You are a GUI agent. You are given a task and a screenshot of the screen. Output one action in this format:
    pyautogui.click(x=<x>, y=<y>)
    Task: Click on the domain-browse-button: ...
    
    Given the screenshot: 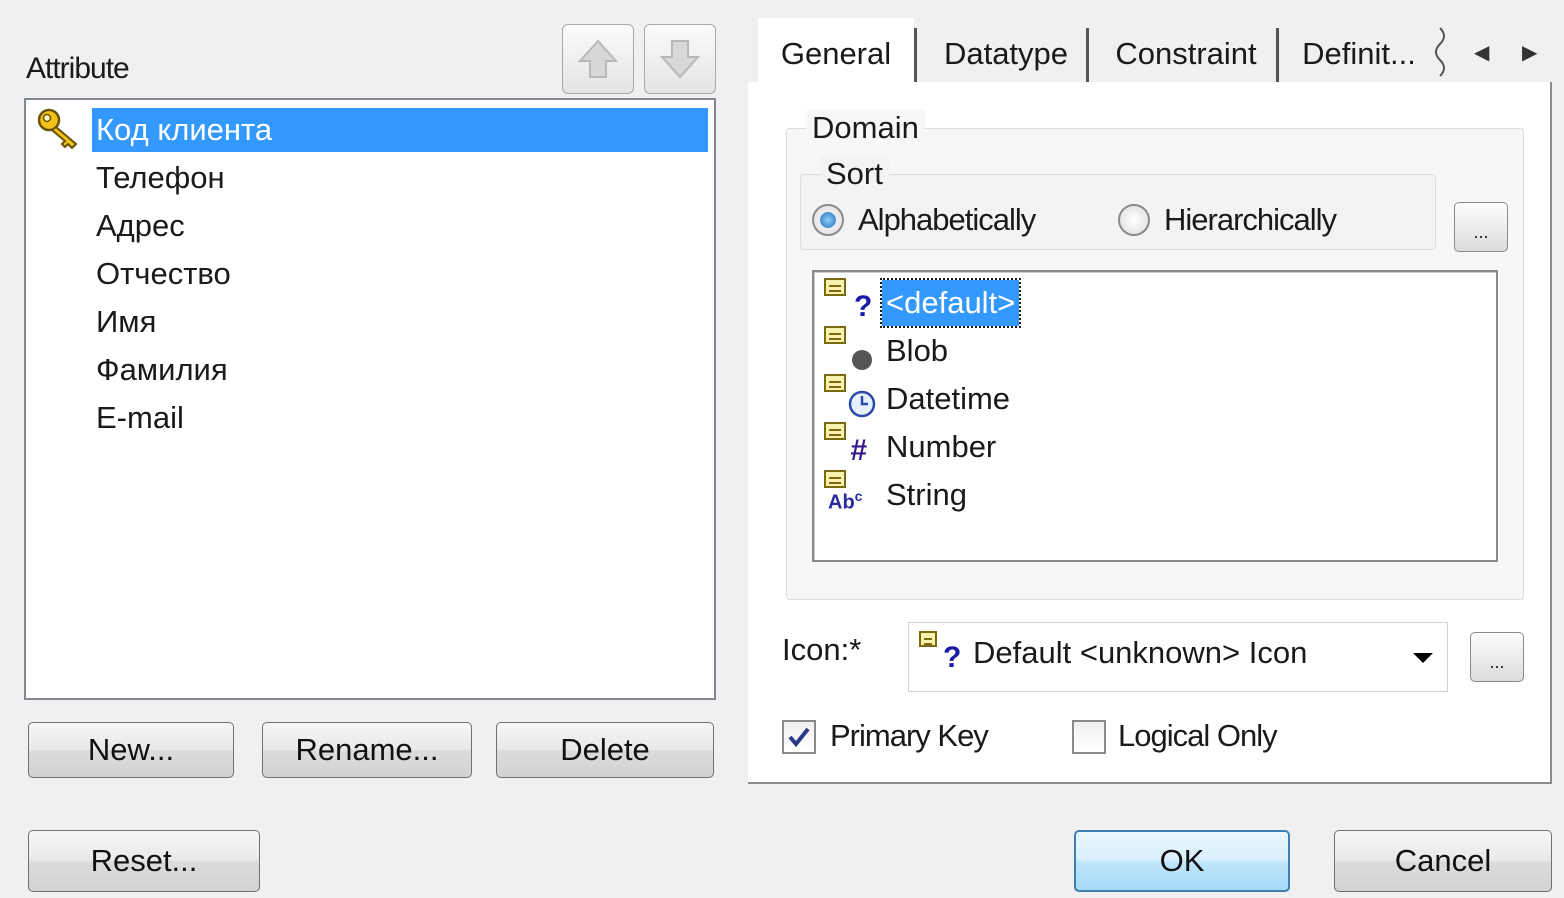 What is the action you would take?
    pyautogui.click(x=1481, y=227)
    